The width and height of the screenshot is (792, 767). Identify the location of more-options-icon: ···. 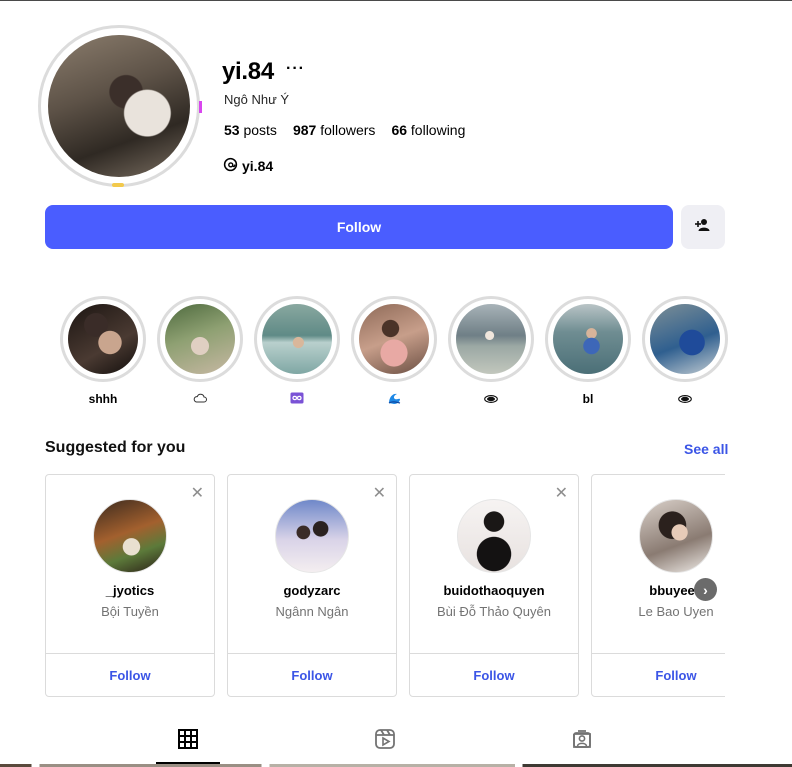
(295, 69).